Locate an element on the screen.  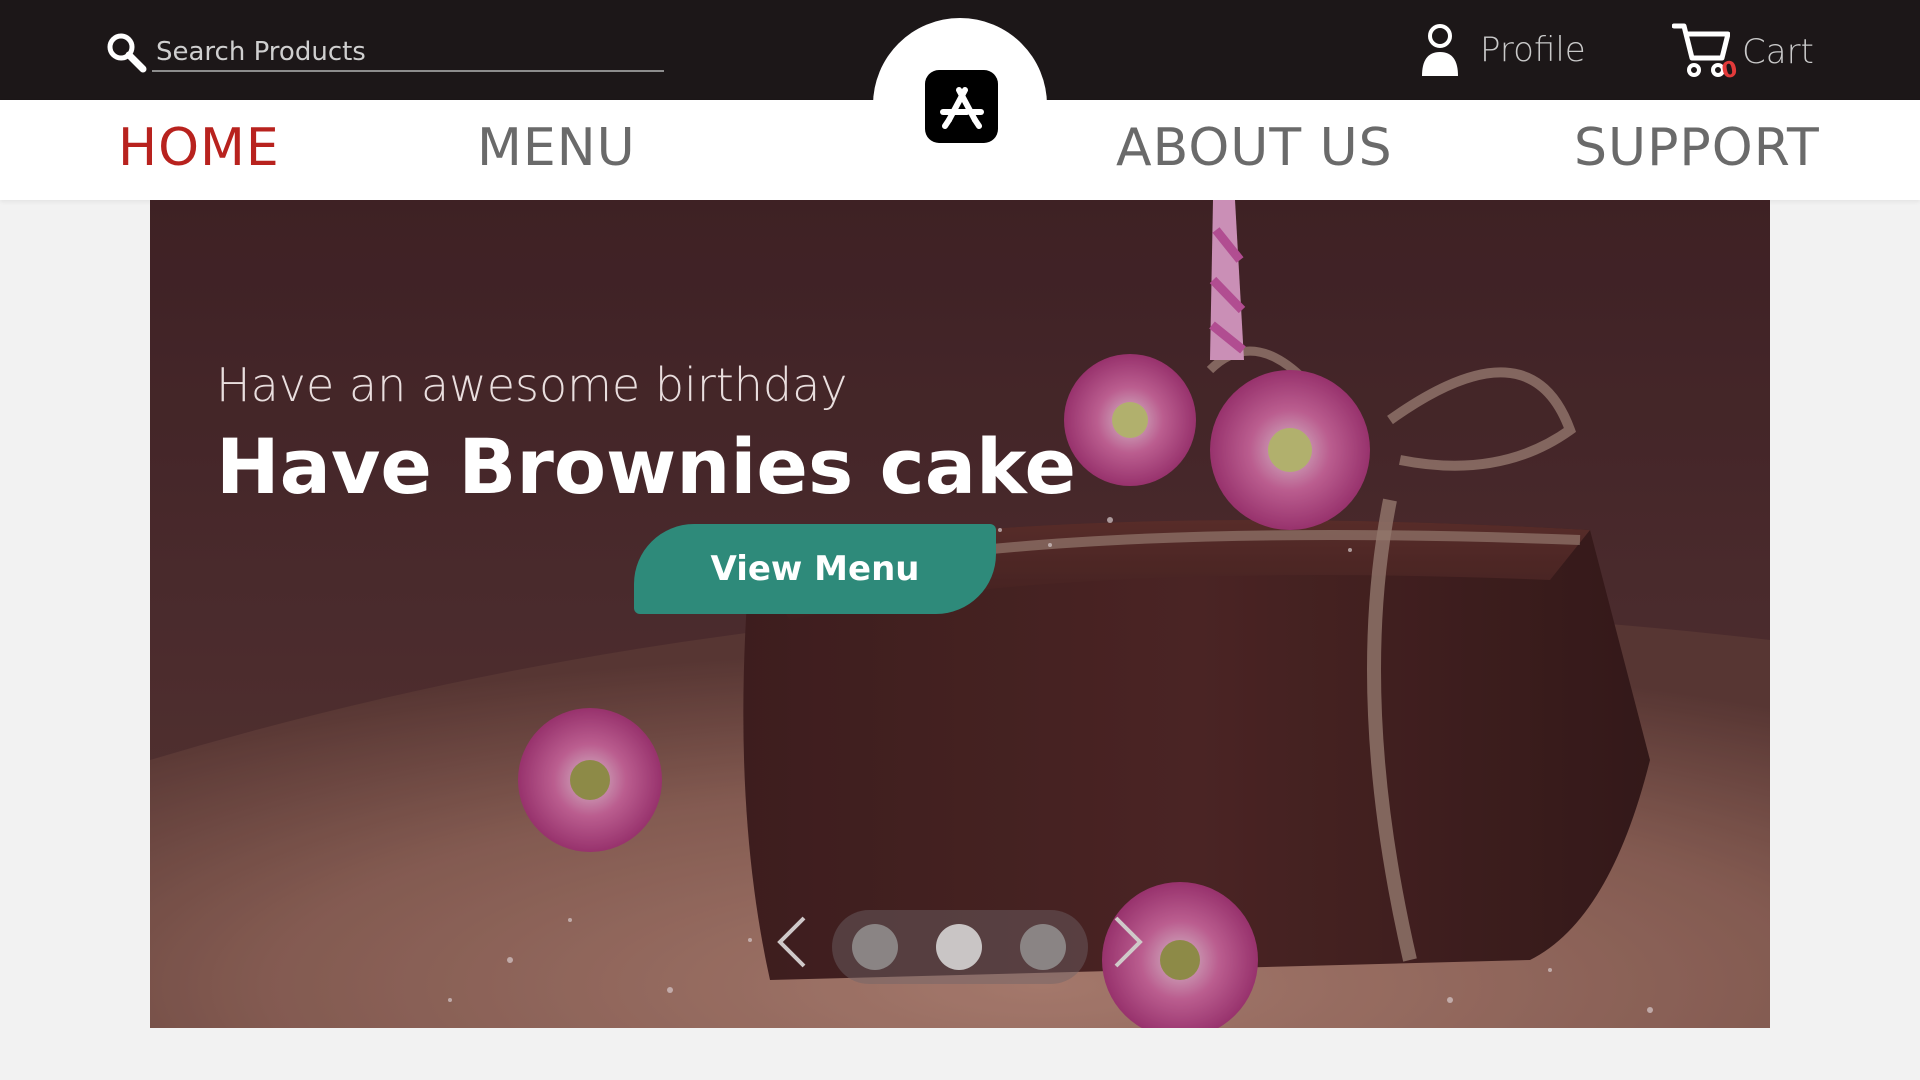
search-box is located at coordinates (384, 51).